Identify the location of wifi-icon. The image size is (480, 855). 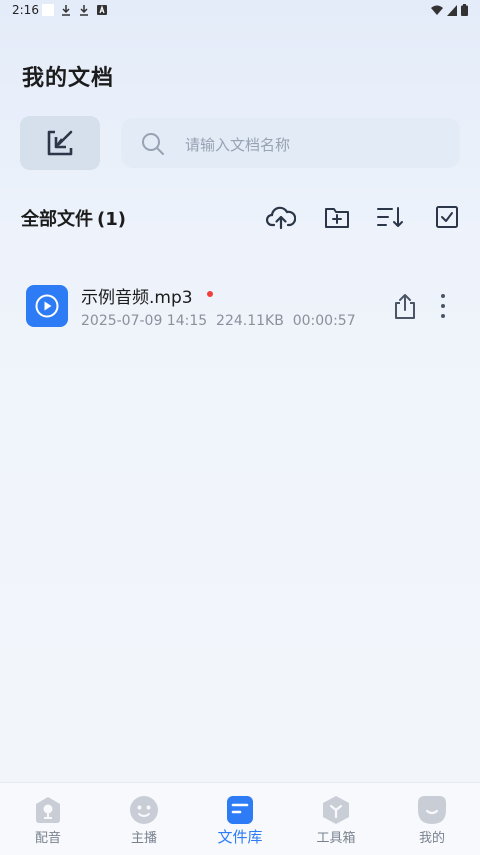
(437, 10).